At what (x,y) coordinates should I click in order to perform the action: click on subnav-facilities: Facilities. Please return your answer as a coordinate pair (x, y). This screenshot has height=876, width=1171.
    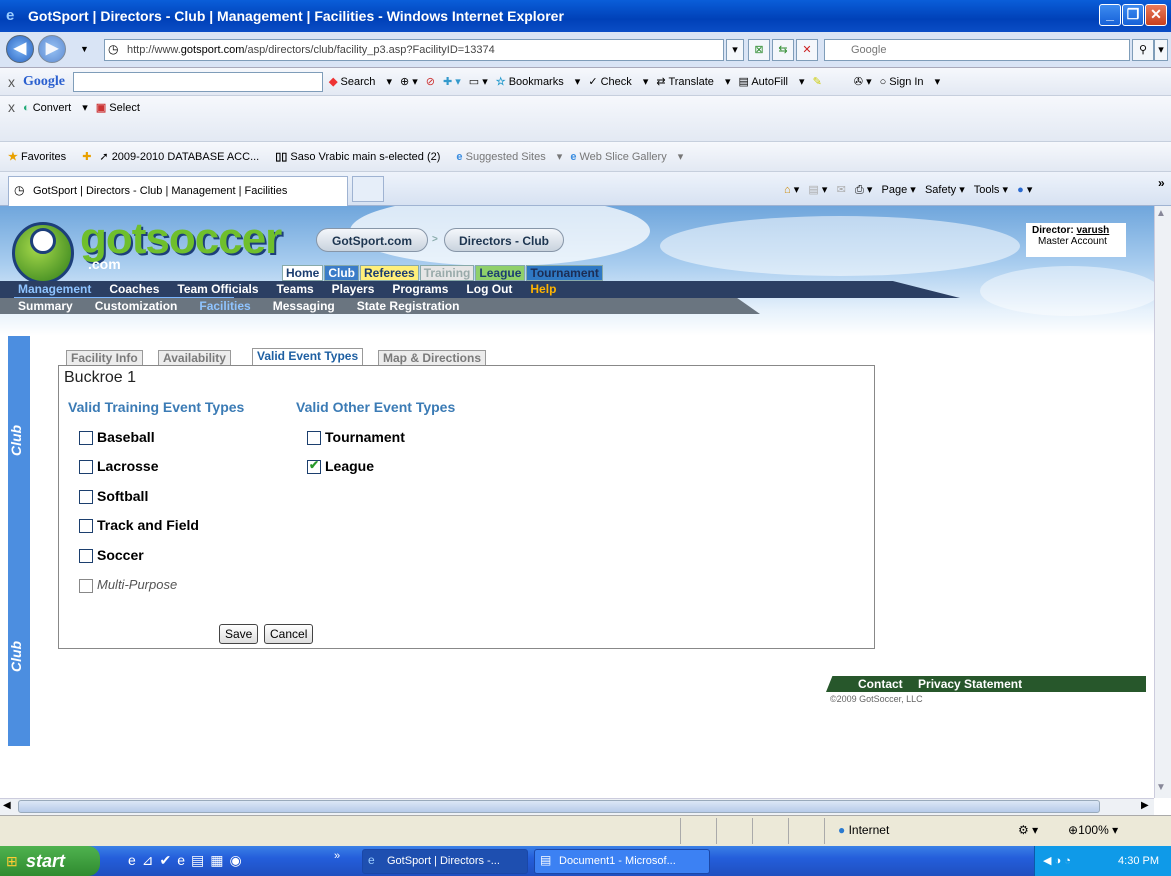
    Looking at the image, I should click on (224, 306).